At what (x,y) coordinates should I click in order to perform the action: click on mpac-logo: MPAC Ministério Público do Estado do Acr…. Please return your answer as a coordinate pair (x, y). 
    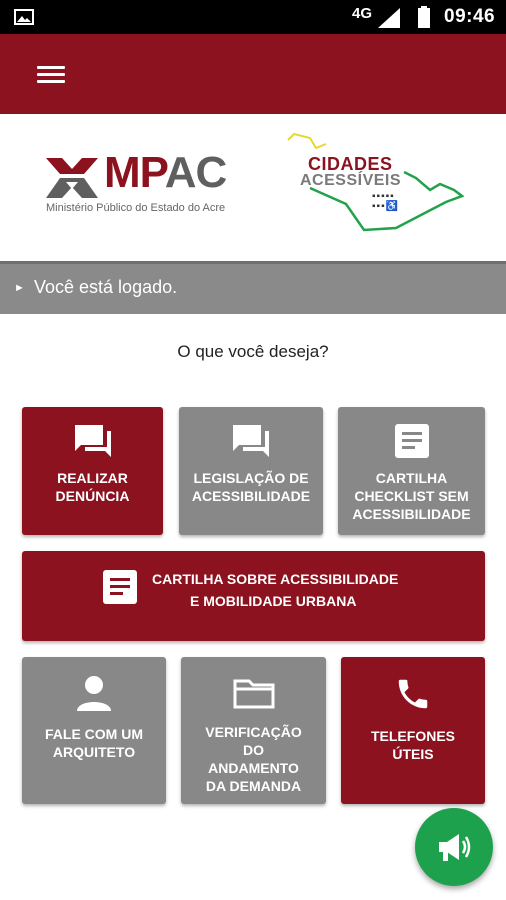
    Looking at the image, I should click on (144, 188).